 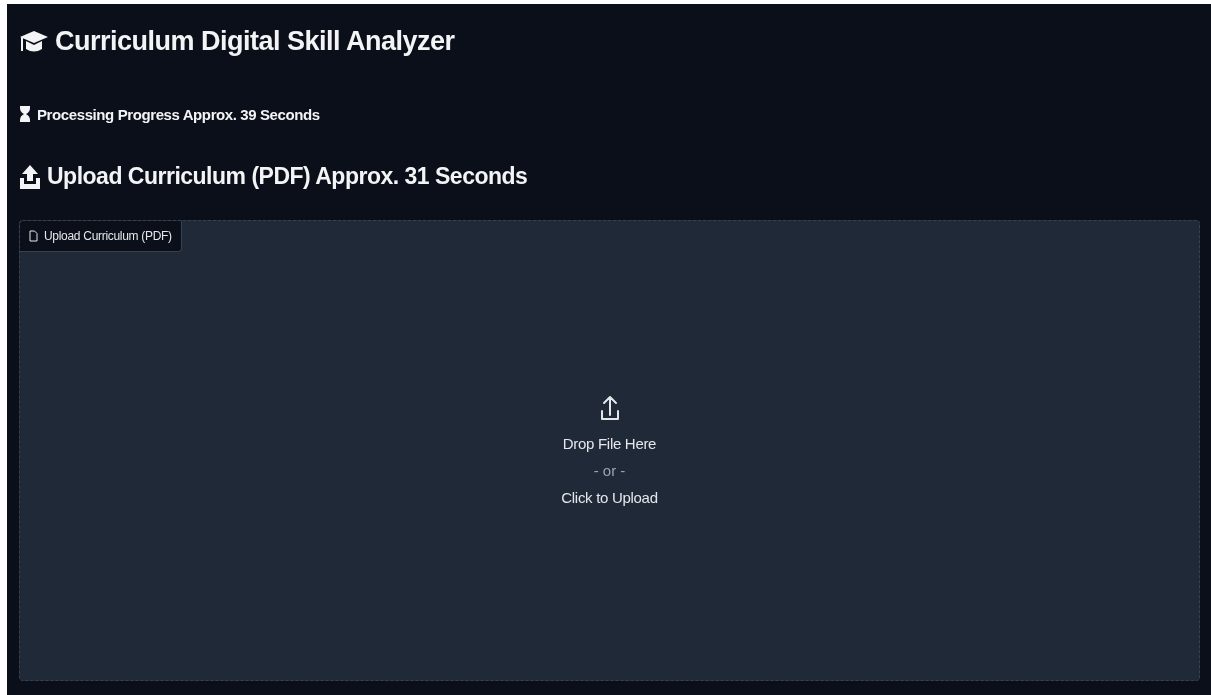 I want to click on upload-heading: Upload Curriculum (PDF) Approx. 31 Seconds, so click(x=287, y=176).